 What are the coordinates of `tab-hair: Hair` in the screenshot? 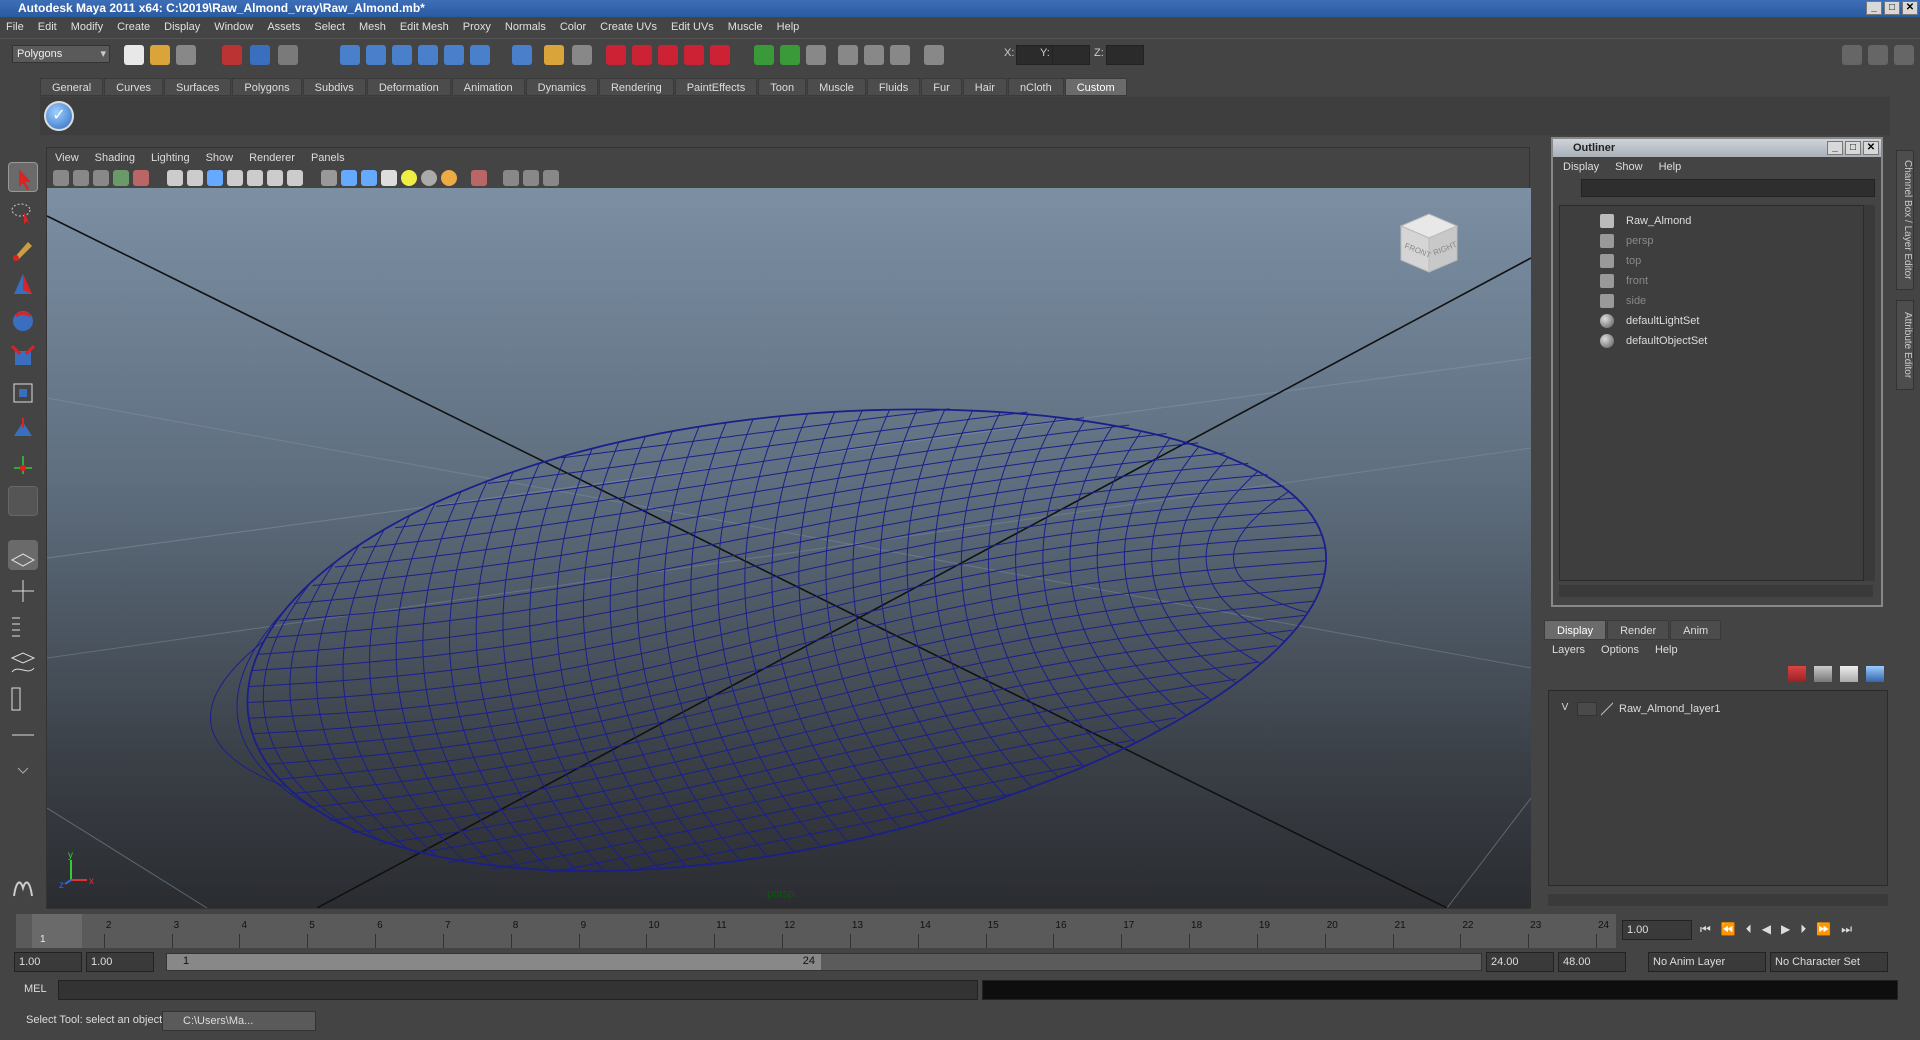 It's located at (984, 87).